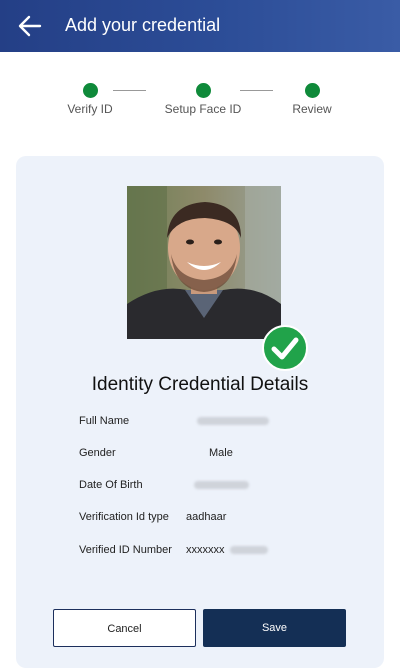  Describe the element at coordinates (129, 90) in the screenshot. I see `step-connector` at that location.